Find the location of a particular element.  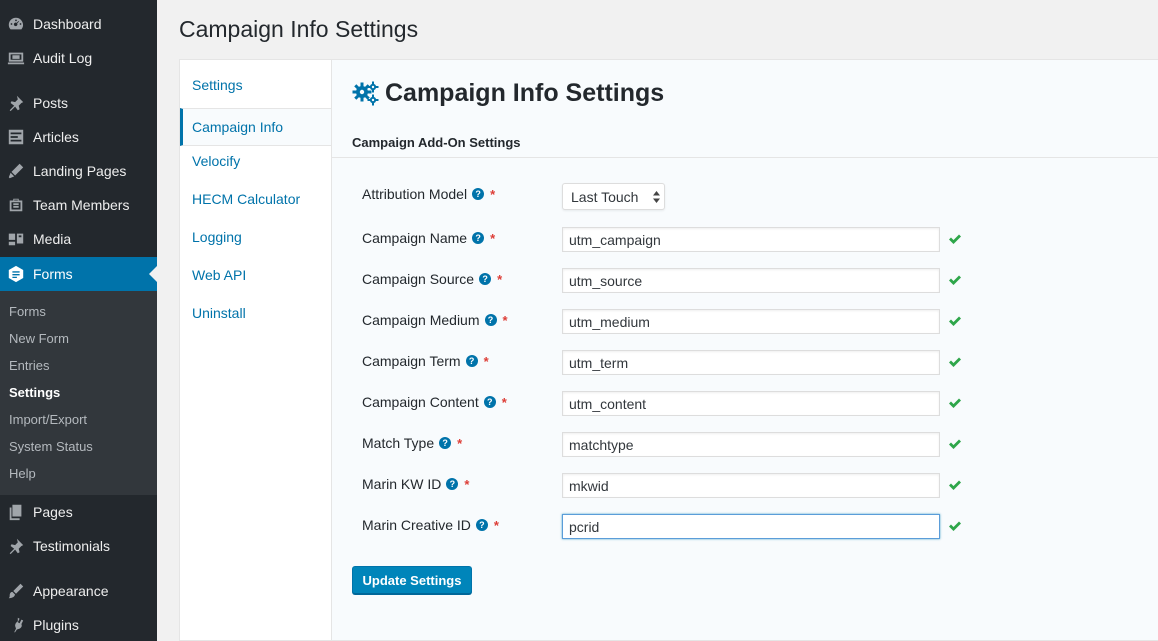

menu-audit-log: Audit Log is located at coordinates (78, 58).